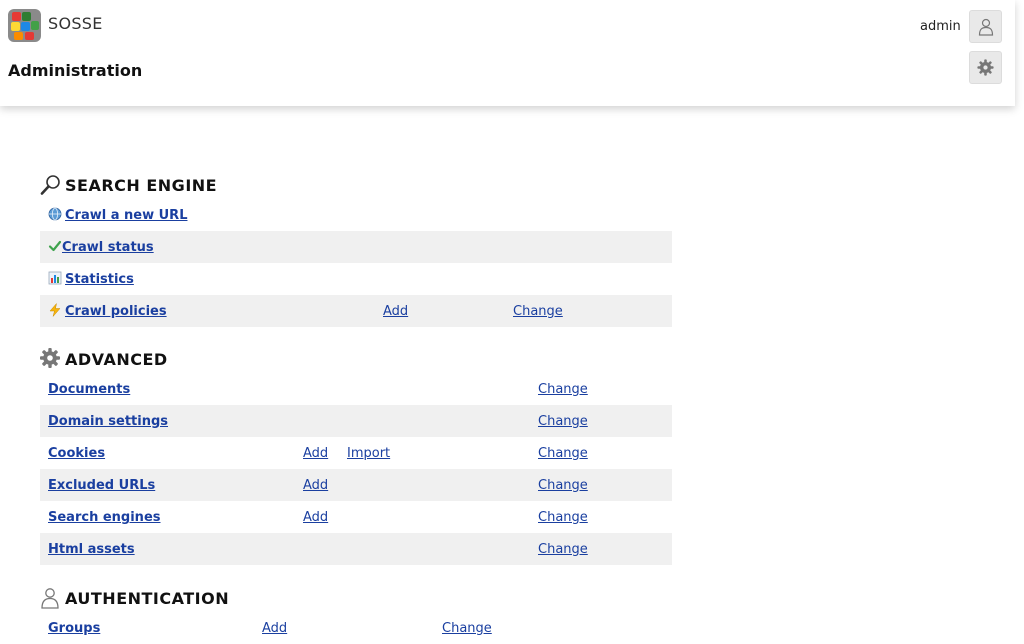 This screenshot has height=644, width=1024. I want to click on chart-icon, so click(55, 278).